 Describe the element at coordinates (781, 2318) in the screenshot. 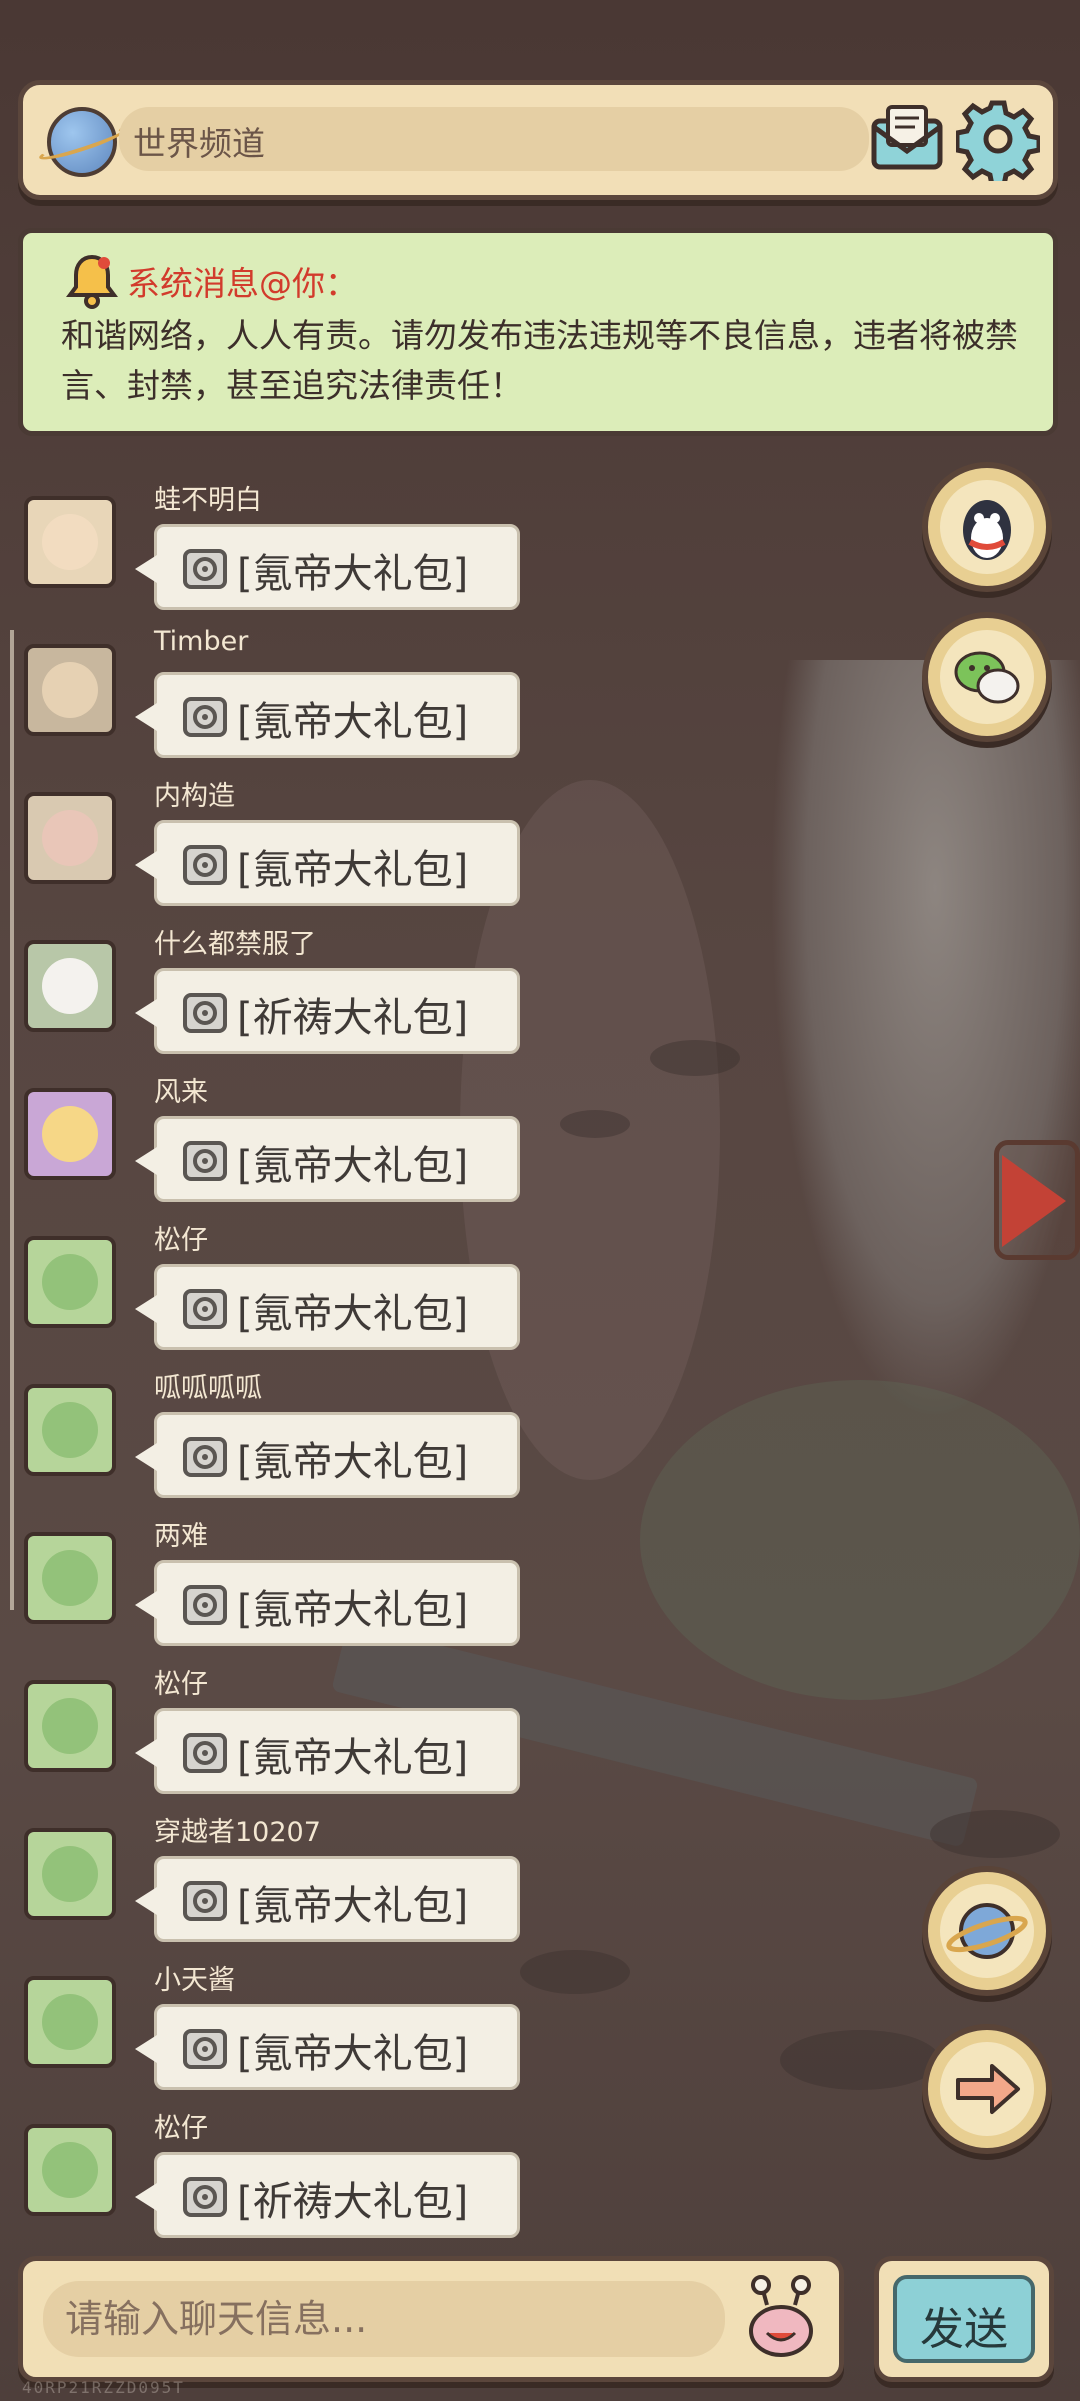

I see `snail-emoji-icon` at that location.